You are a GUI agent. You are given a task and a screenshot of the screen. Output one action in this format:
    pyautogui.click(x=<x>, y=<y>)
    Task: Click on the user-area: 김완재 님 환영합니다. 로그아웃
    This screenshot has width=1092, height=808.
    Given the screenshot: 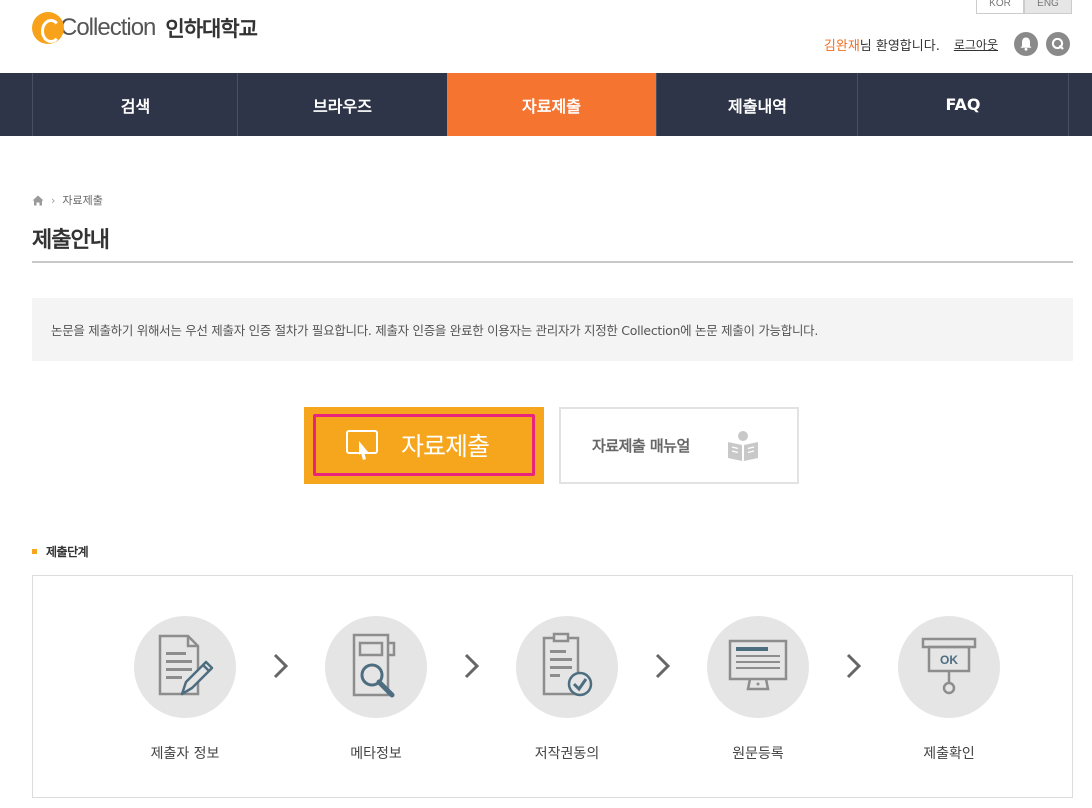 What is the action you would take?
    pyautogui.click(x=947, y=44)
    